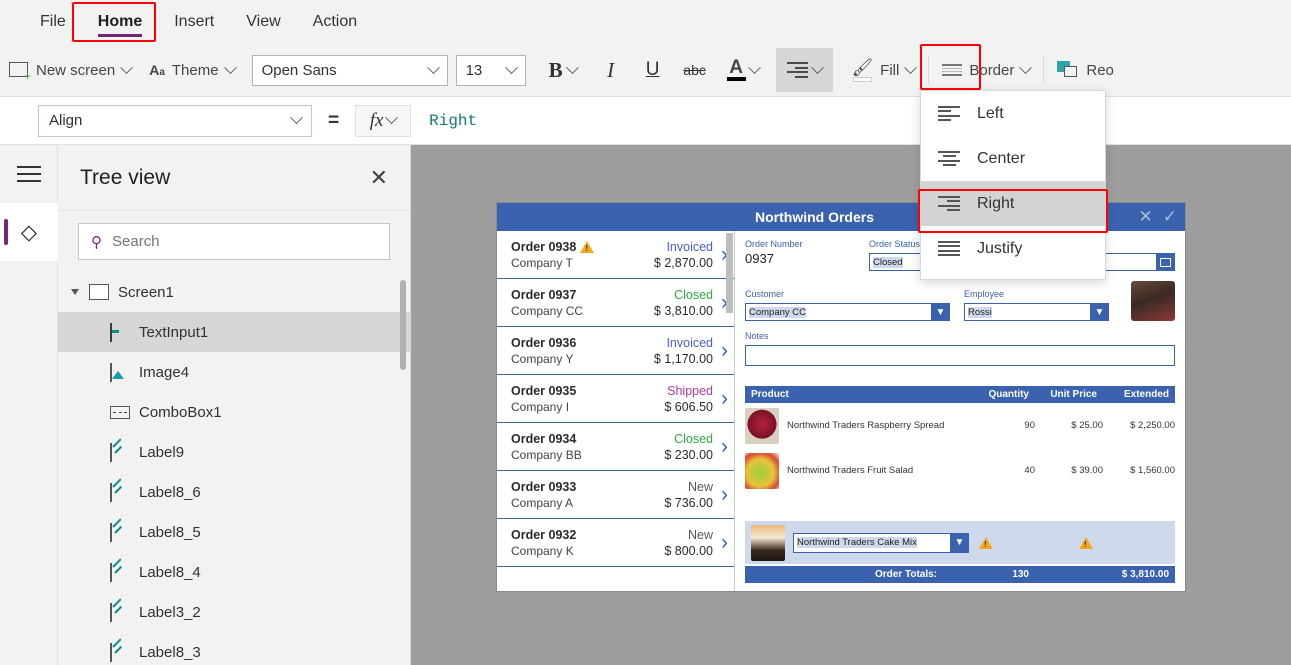 This screenshot has height=665, width=1291. What do you see at coordinates (546, 454) in the screenshot?
I see `company-name: Company BB` at bounding box center [546, 454].